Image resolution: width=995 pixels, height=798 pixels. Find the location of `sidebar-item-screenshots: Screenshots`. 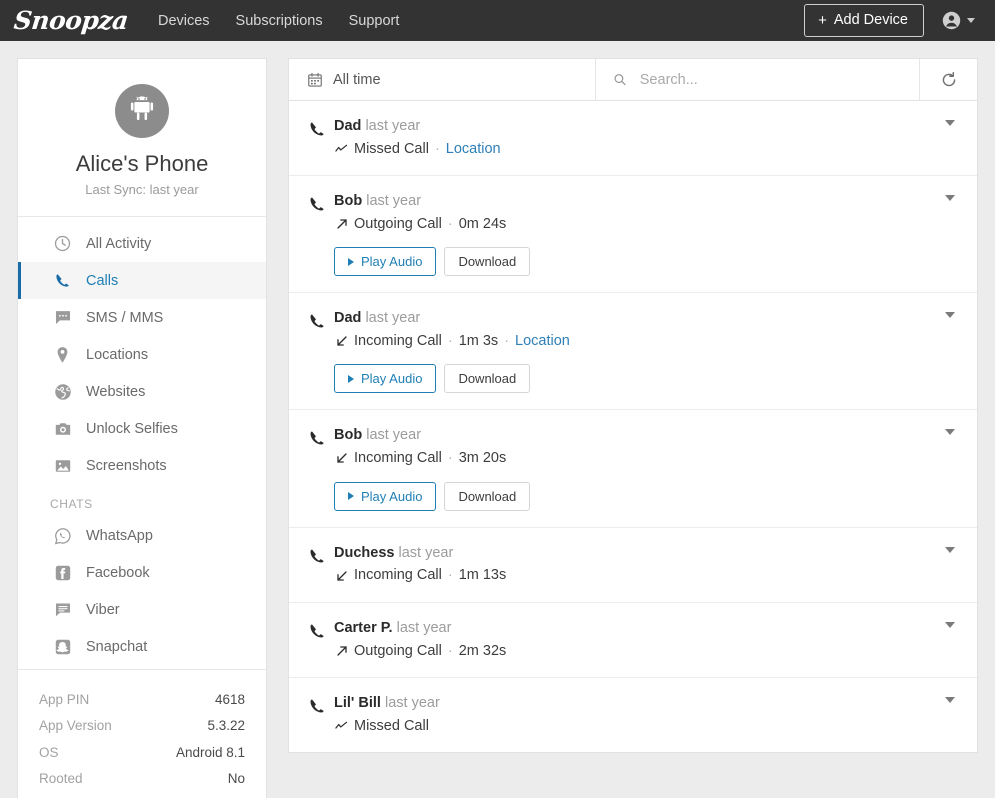

sidebar-item-screenshots: Screenshots is located at coordinates (142, 465).